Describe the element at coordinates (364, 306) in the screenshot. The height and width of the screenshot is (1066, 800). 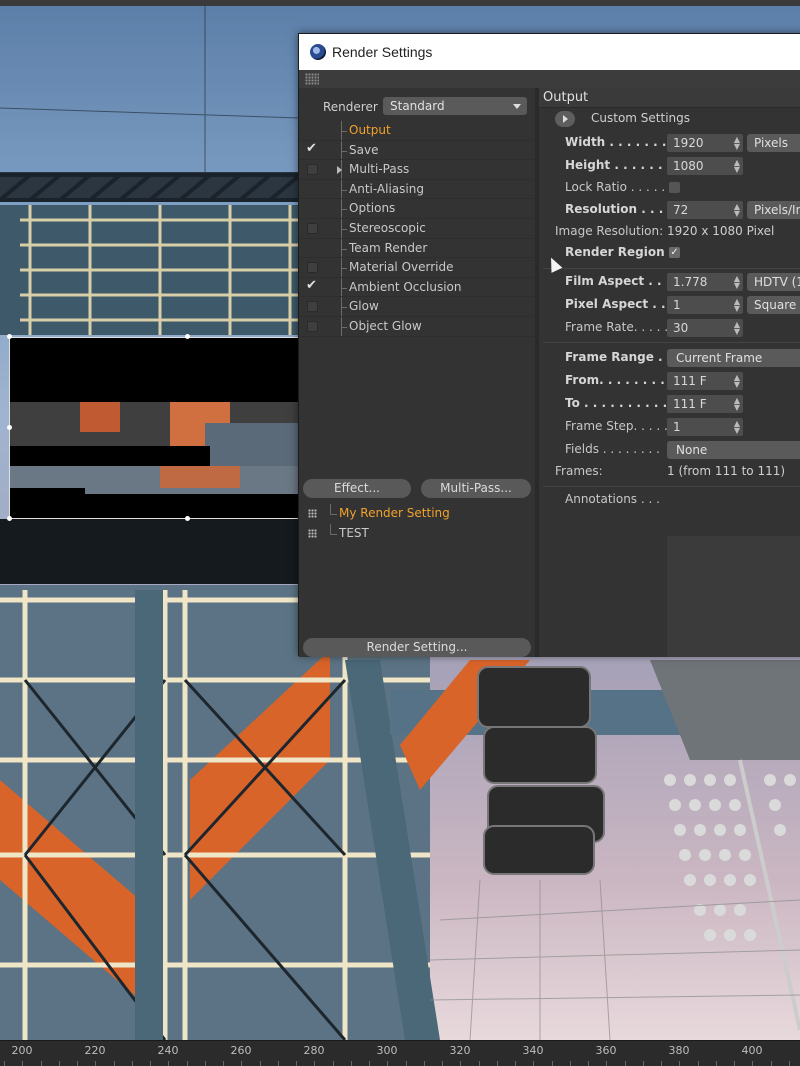
I see `tree-item-label: Glow` at that location.